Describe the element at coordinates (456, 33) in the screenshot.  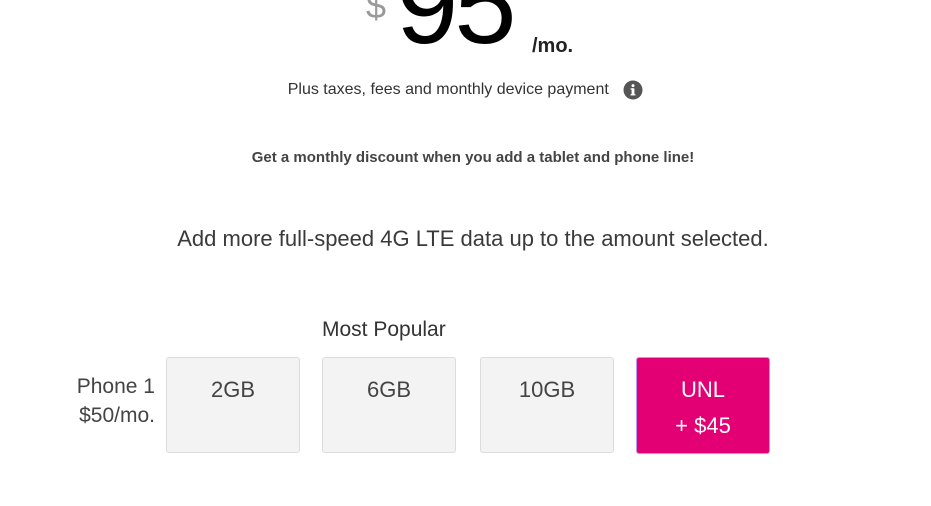
I see `price-amount: 95` at that location.